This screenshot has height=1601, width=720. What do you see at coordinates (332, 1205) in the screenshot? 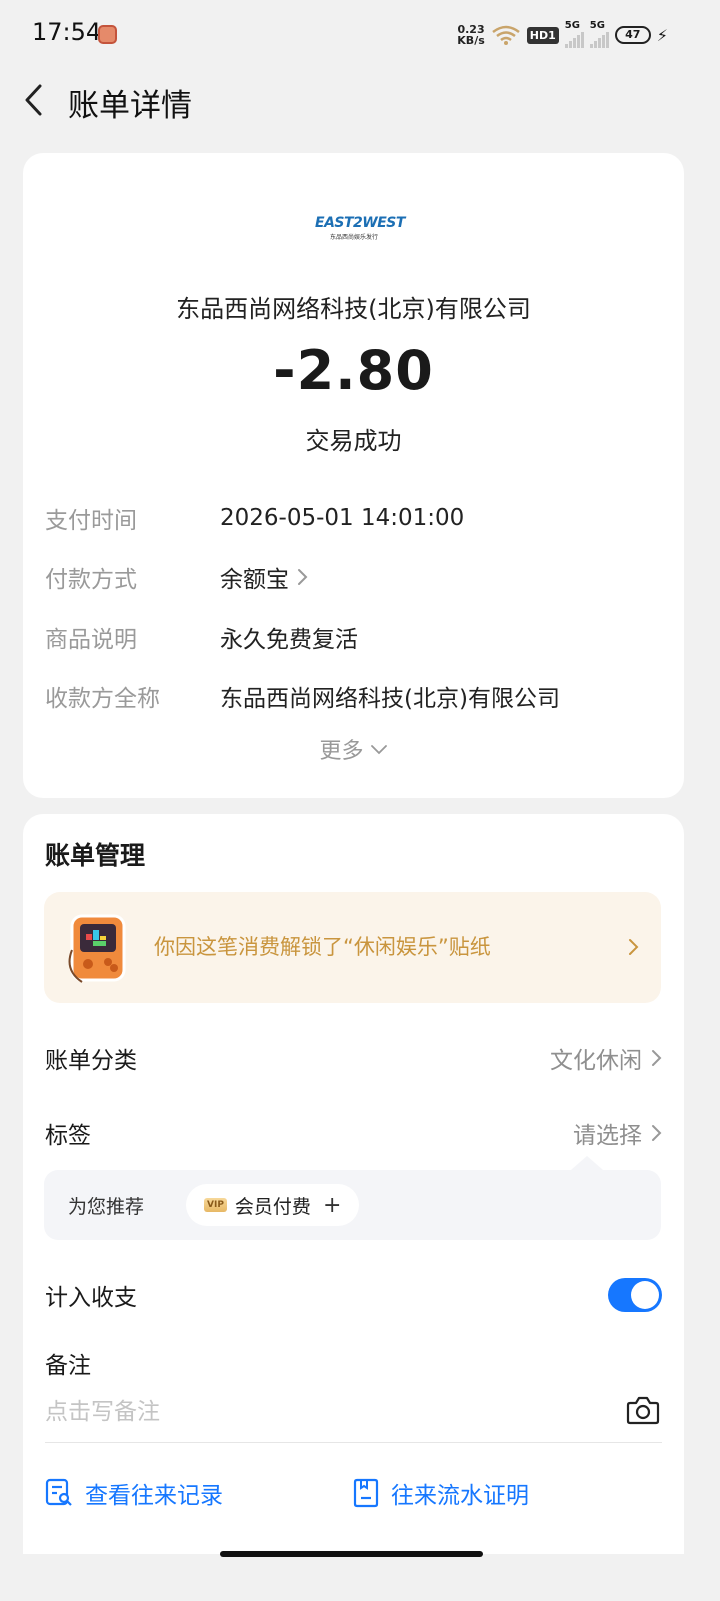
I see `plus-icon: +` at bounding box center [332, 1205].